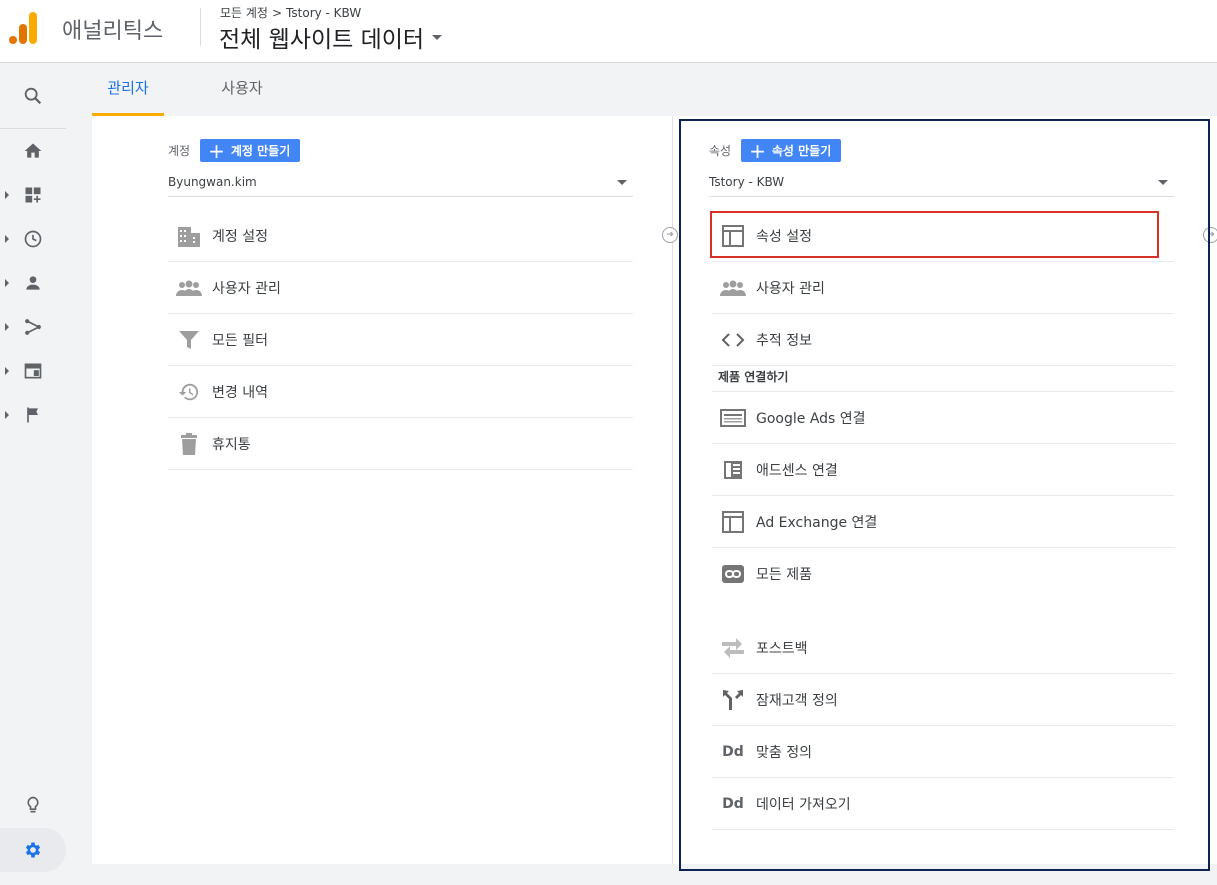 This screenshot has height=885, width=1217. Describe the element at coordinates (400, 288) in the screenshot. I see `account-user-management-item: 사용자 관리` at that location.